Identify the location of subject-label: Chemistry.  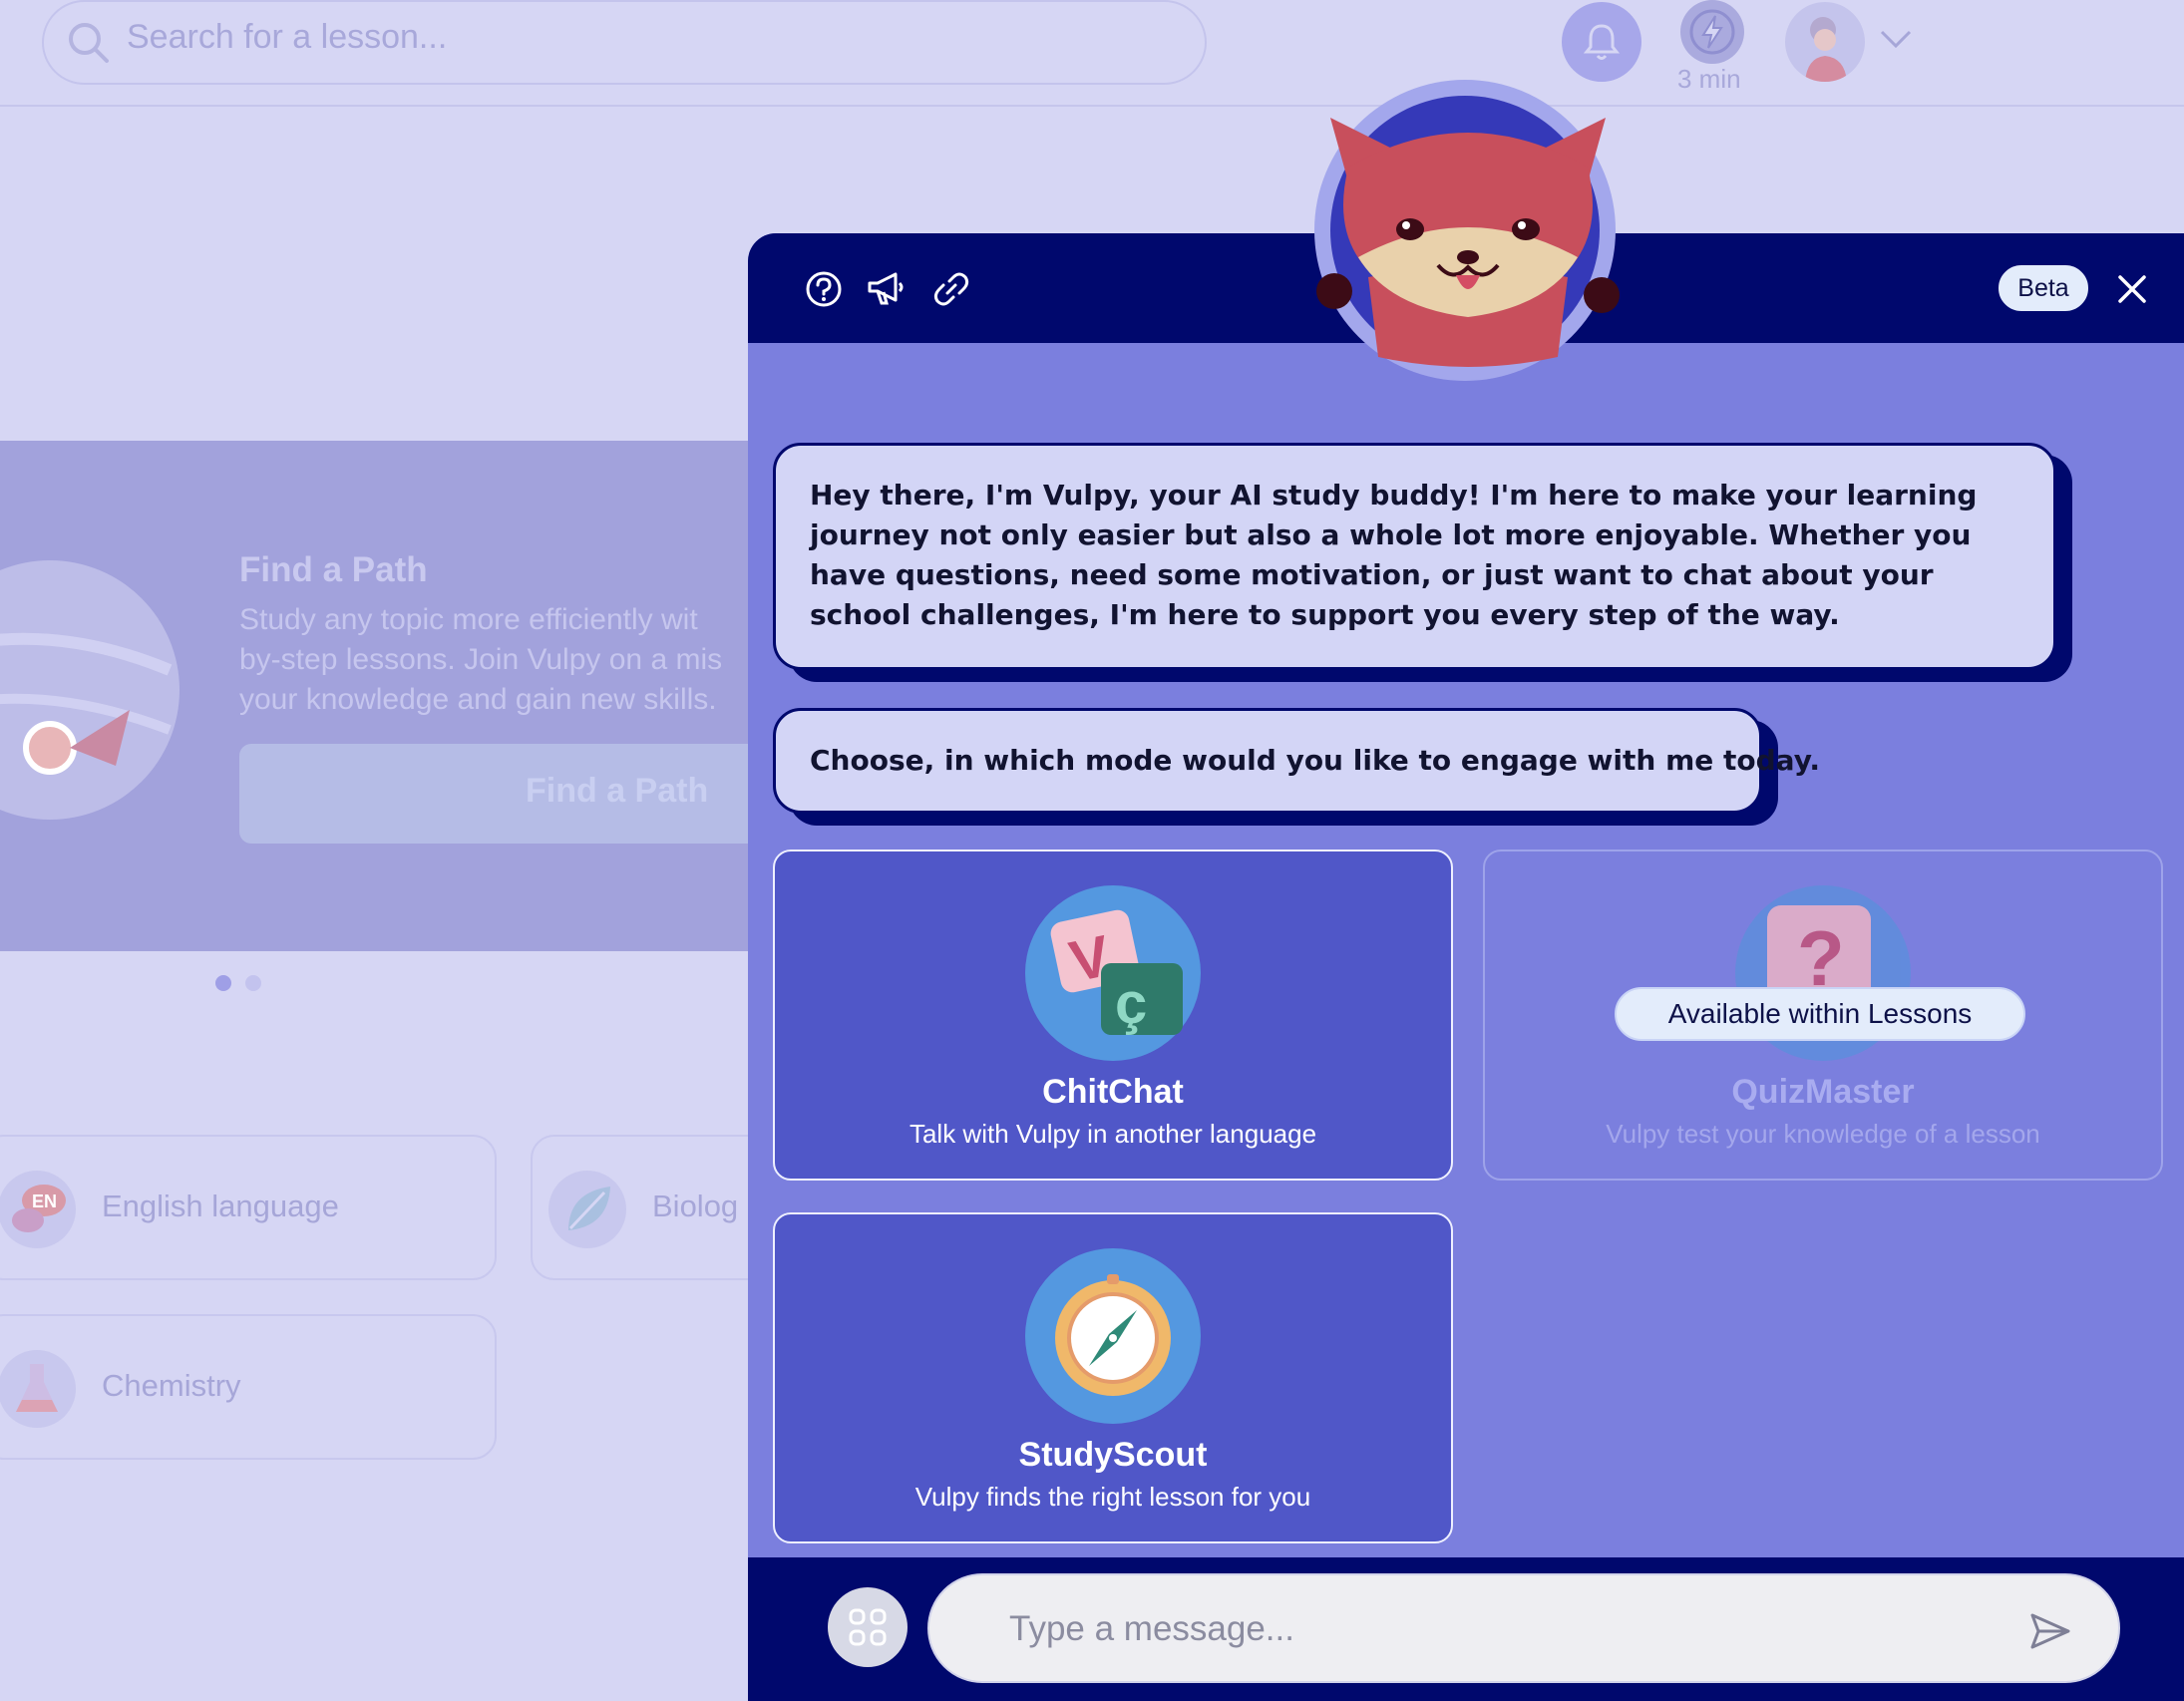
(171, 1385).